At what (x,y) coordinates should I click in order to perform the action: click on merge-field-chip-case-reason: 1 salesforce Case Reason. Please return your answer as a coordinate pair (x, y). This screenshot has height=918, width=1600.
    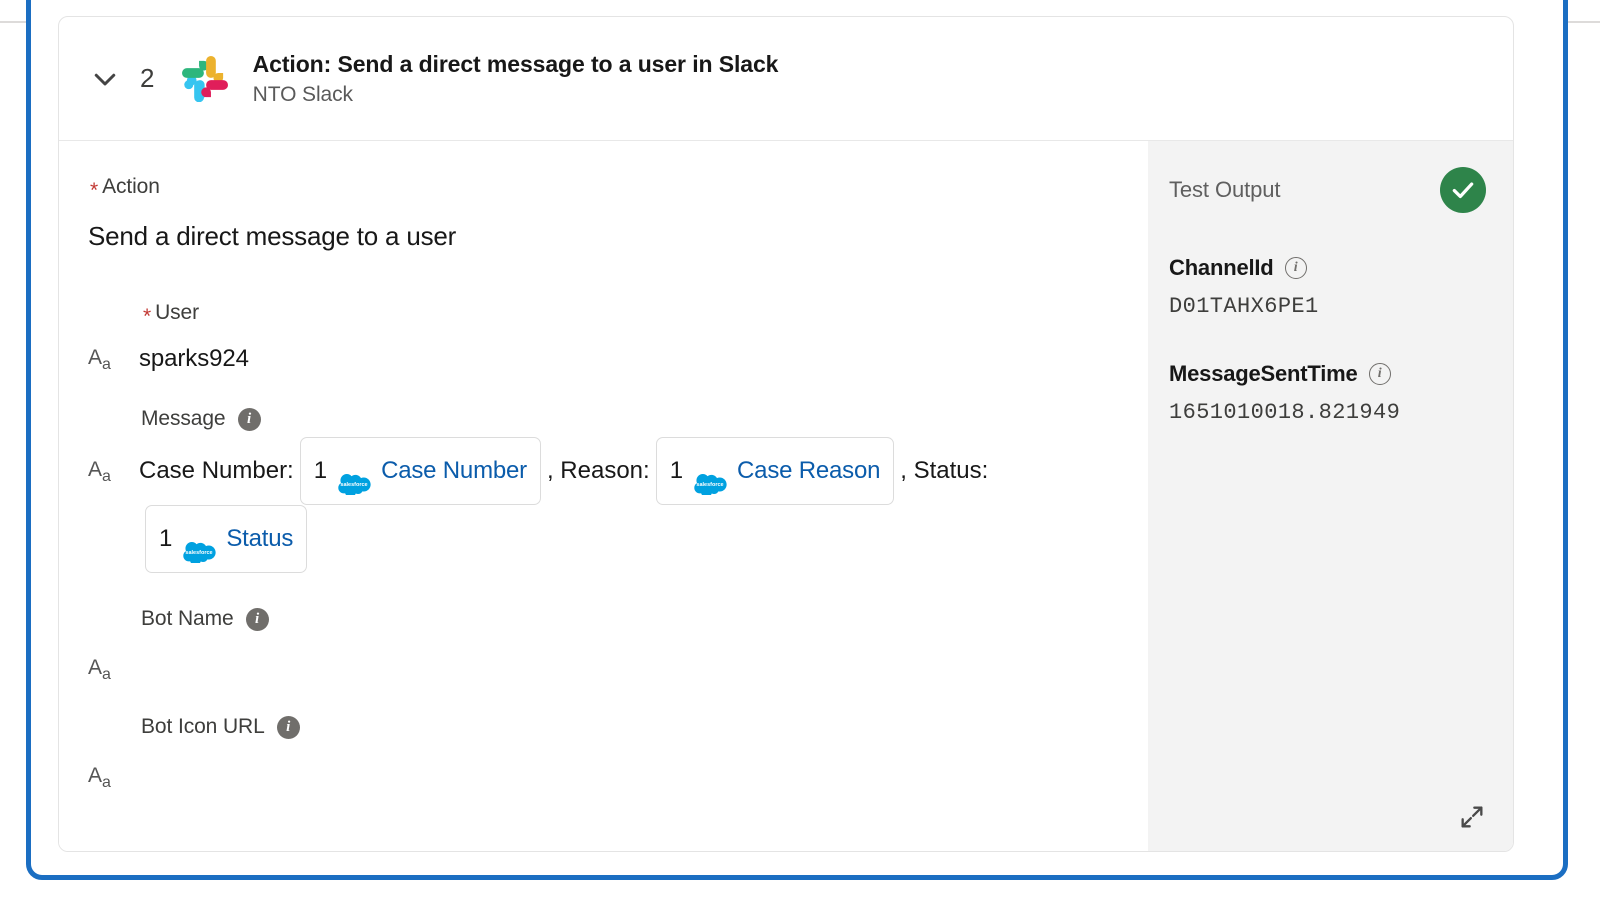
    Looking at the image, I should click on (775, 471).